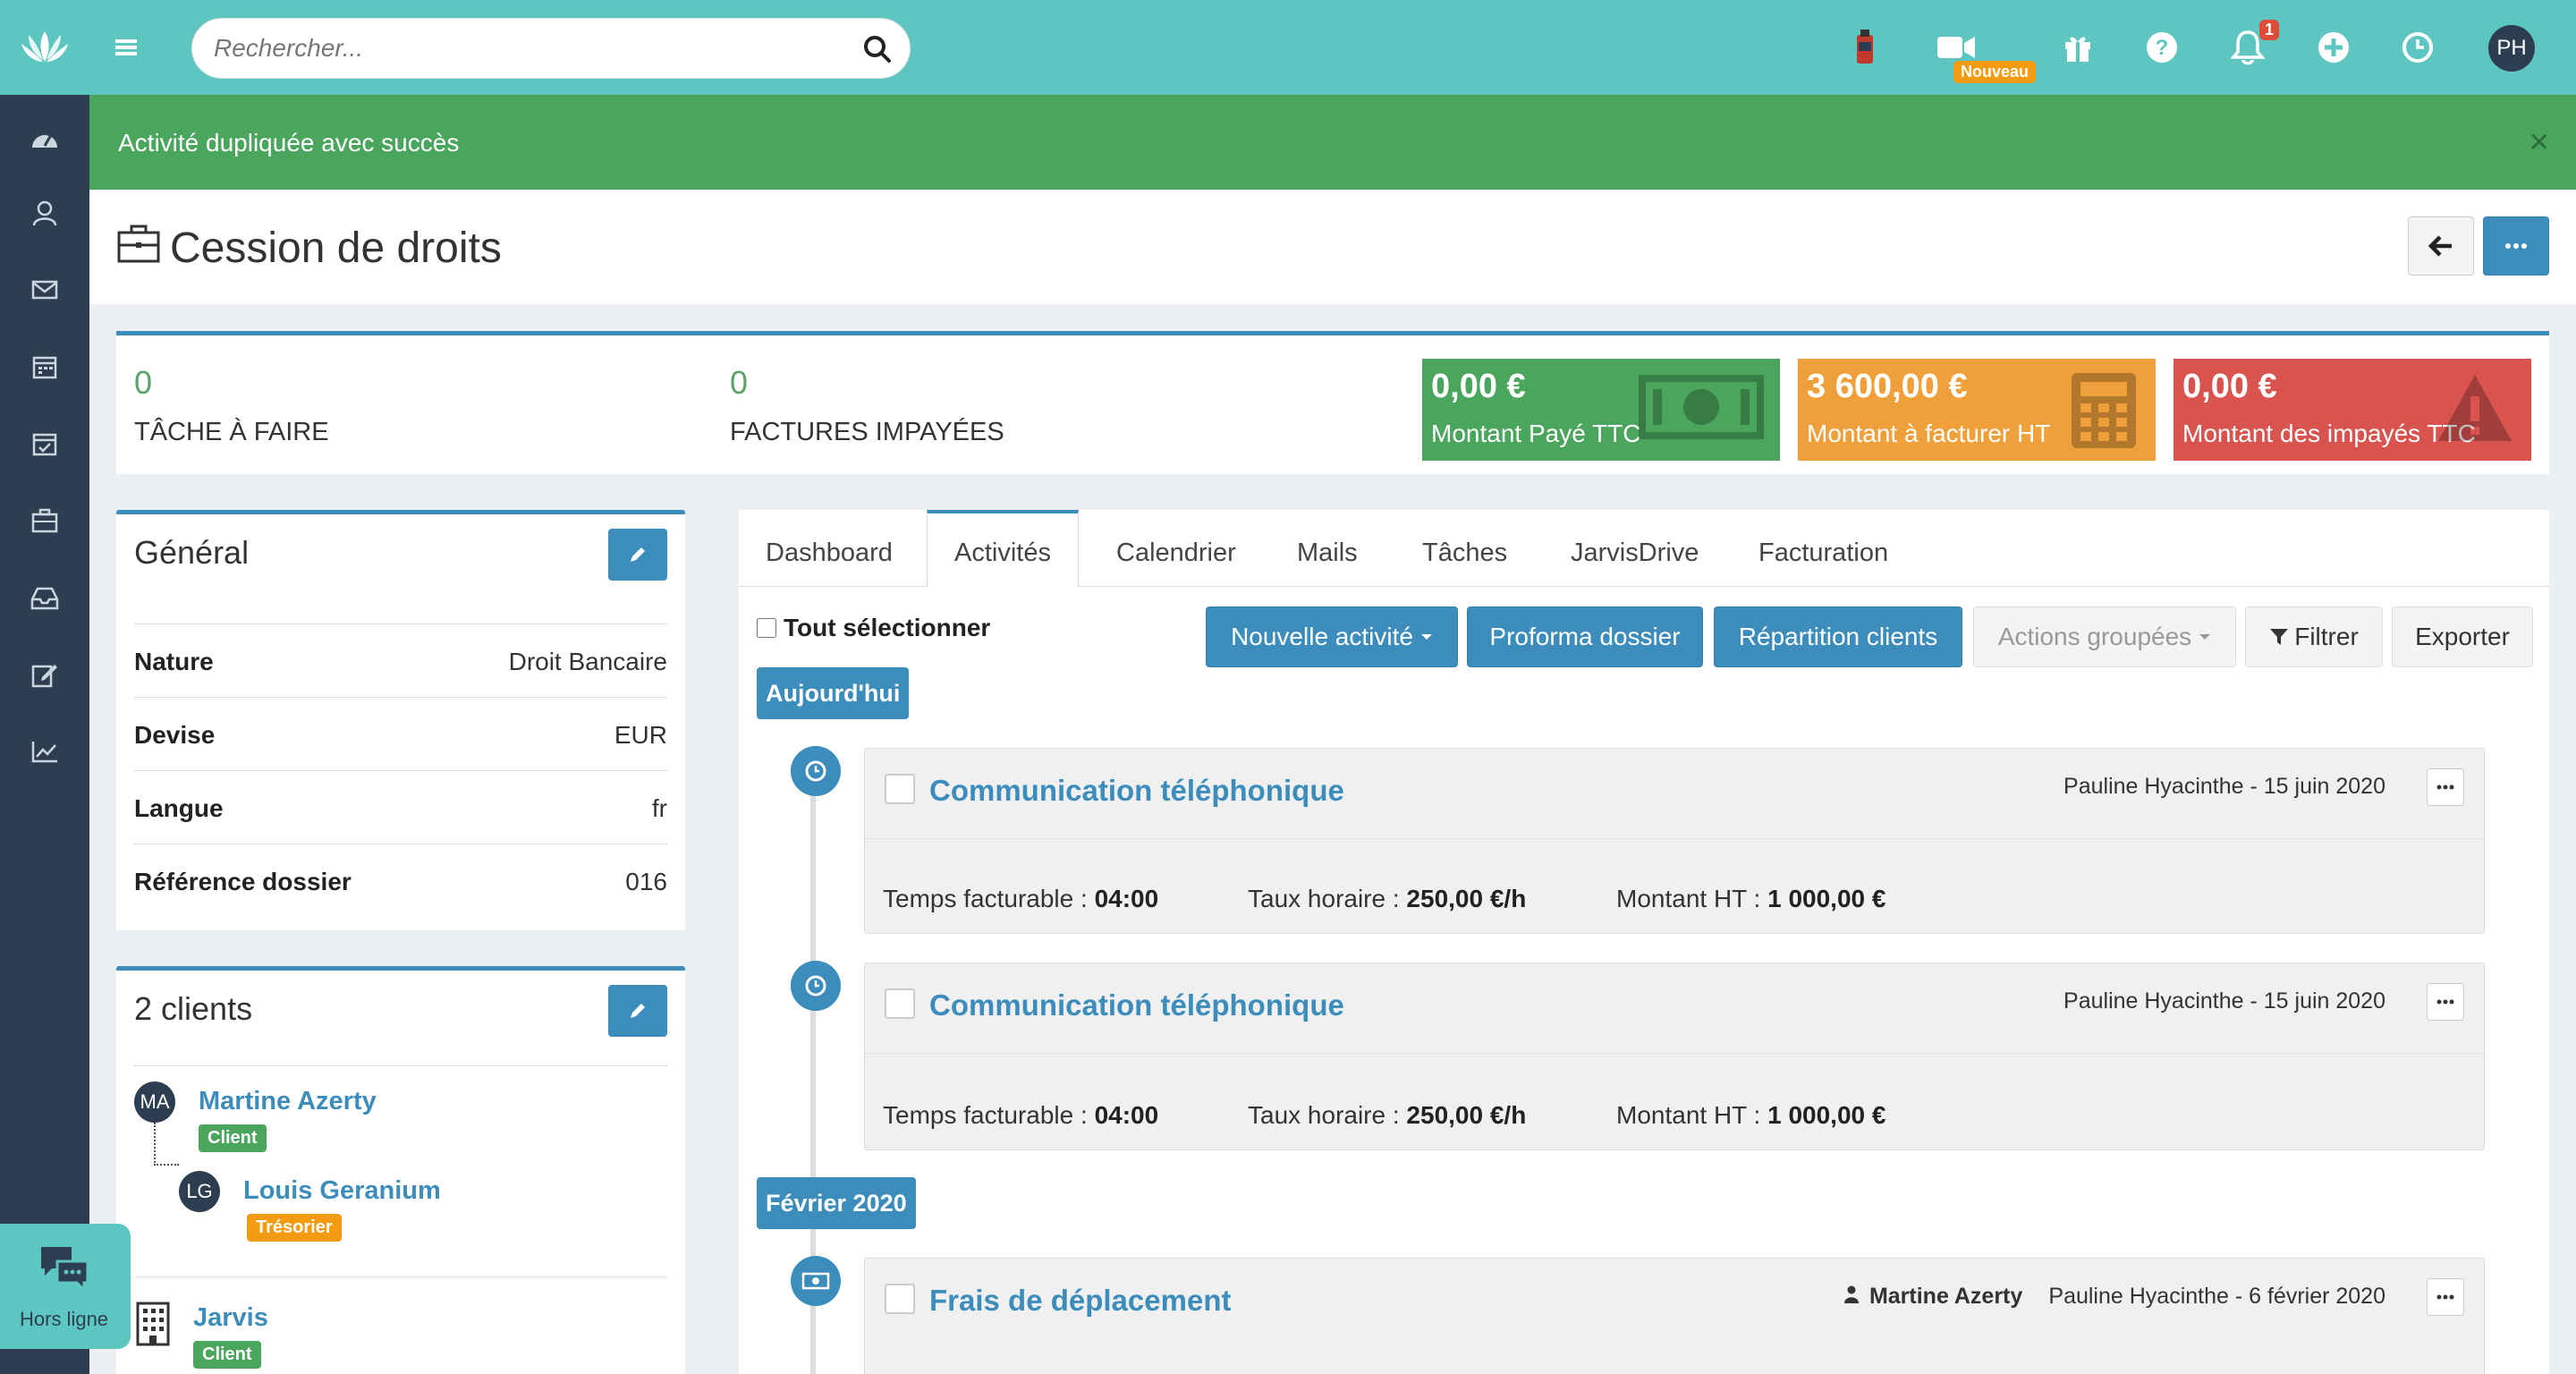 The height and width of the screenshot is (1374, 2576). I want to click on role-badge: Client, so click(233, 1138).